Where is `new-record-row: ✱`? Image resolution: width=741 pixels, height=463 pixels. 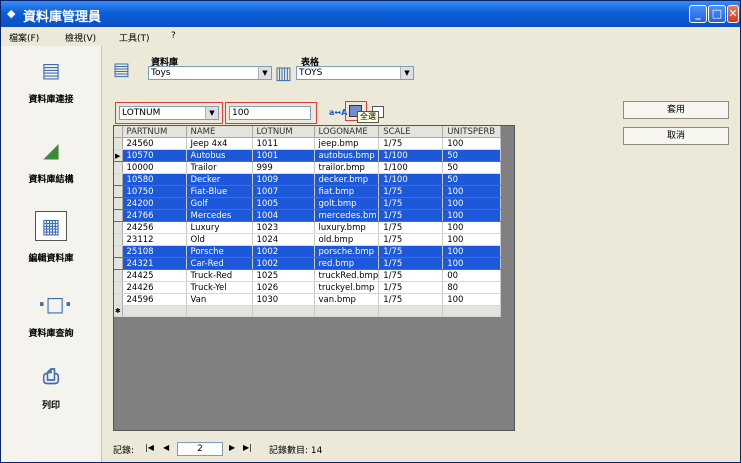
new-record-row: ✱ is located at coordinates (308, 311).